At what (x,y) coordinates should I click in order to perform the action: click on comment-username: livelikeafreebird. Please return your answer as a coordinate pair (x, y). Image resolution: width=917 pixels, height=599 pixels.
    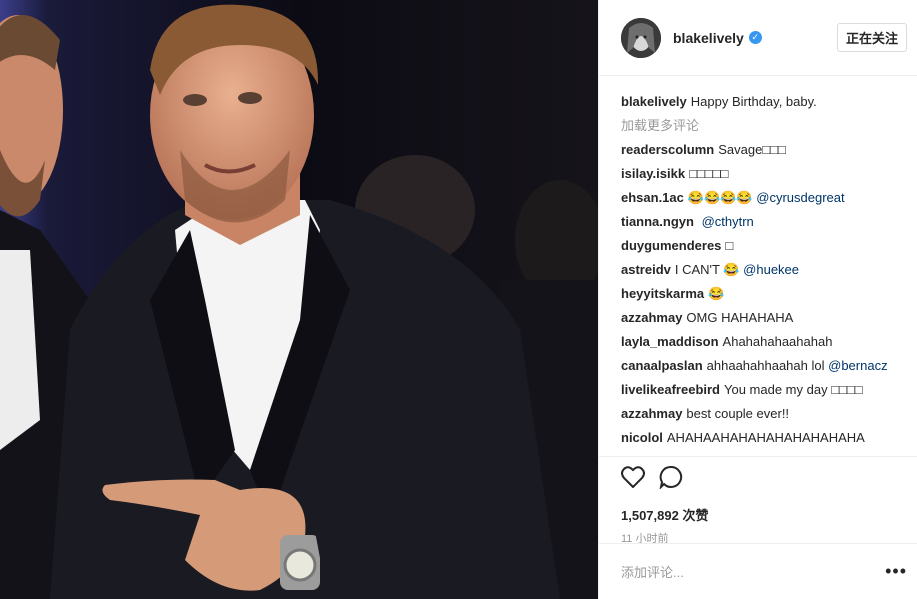
    Looking at the image, I should click on (670, 389).